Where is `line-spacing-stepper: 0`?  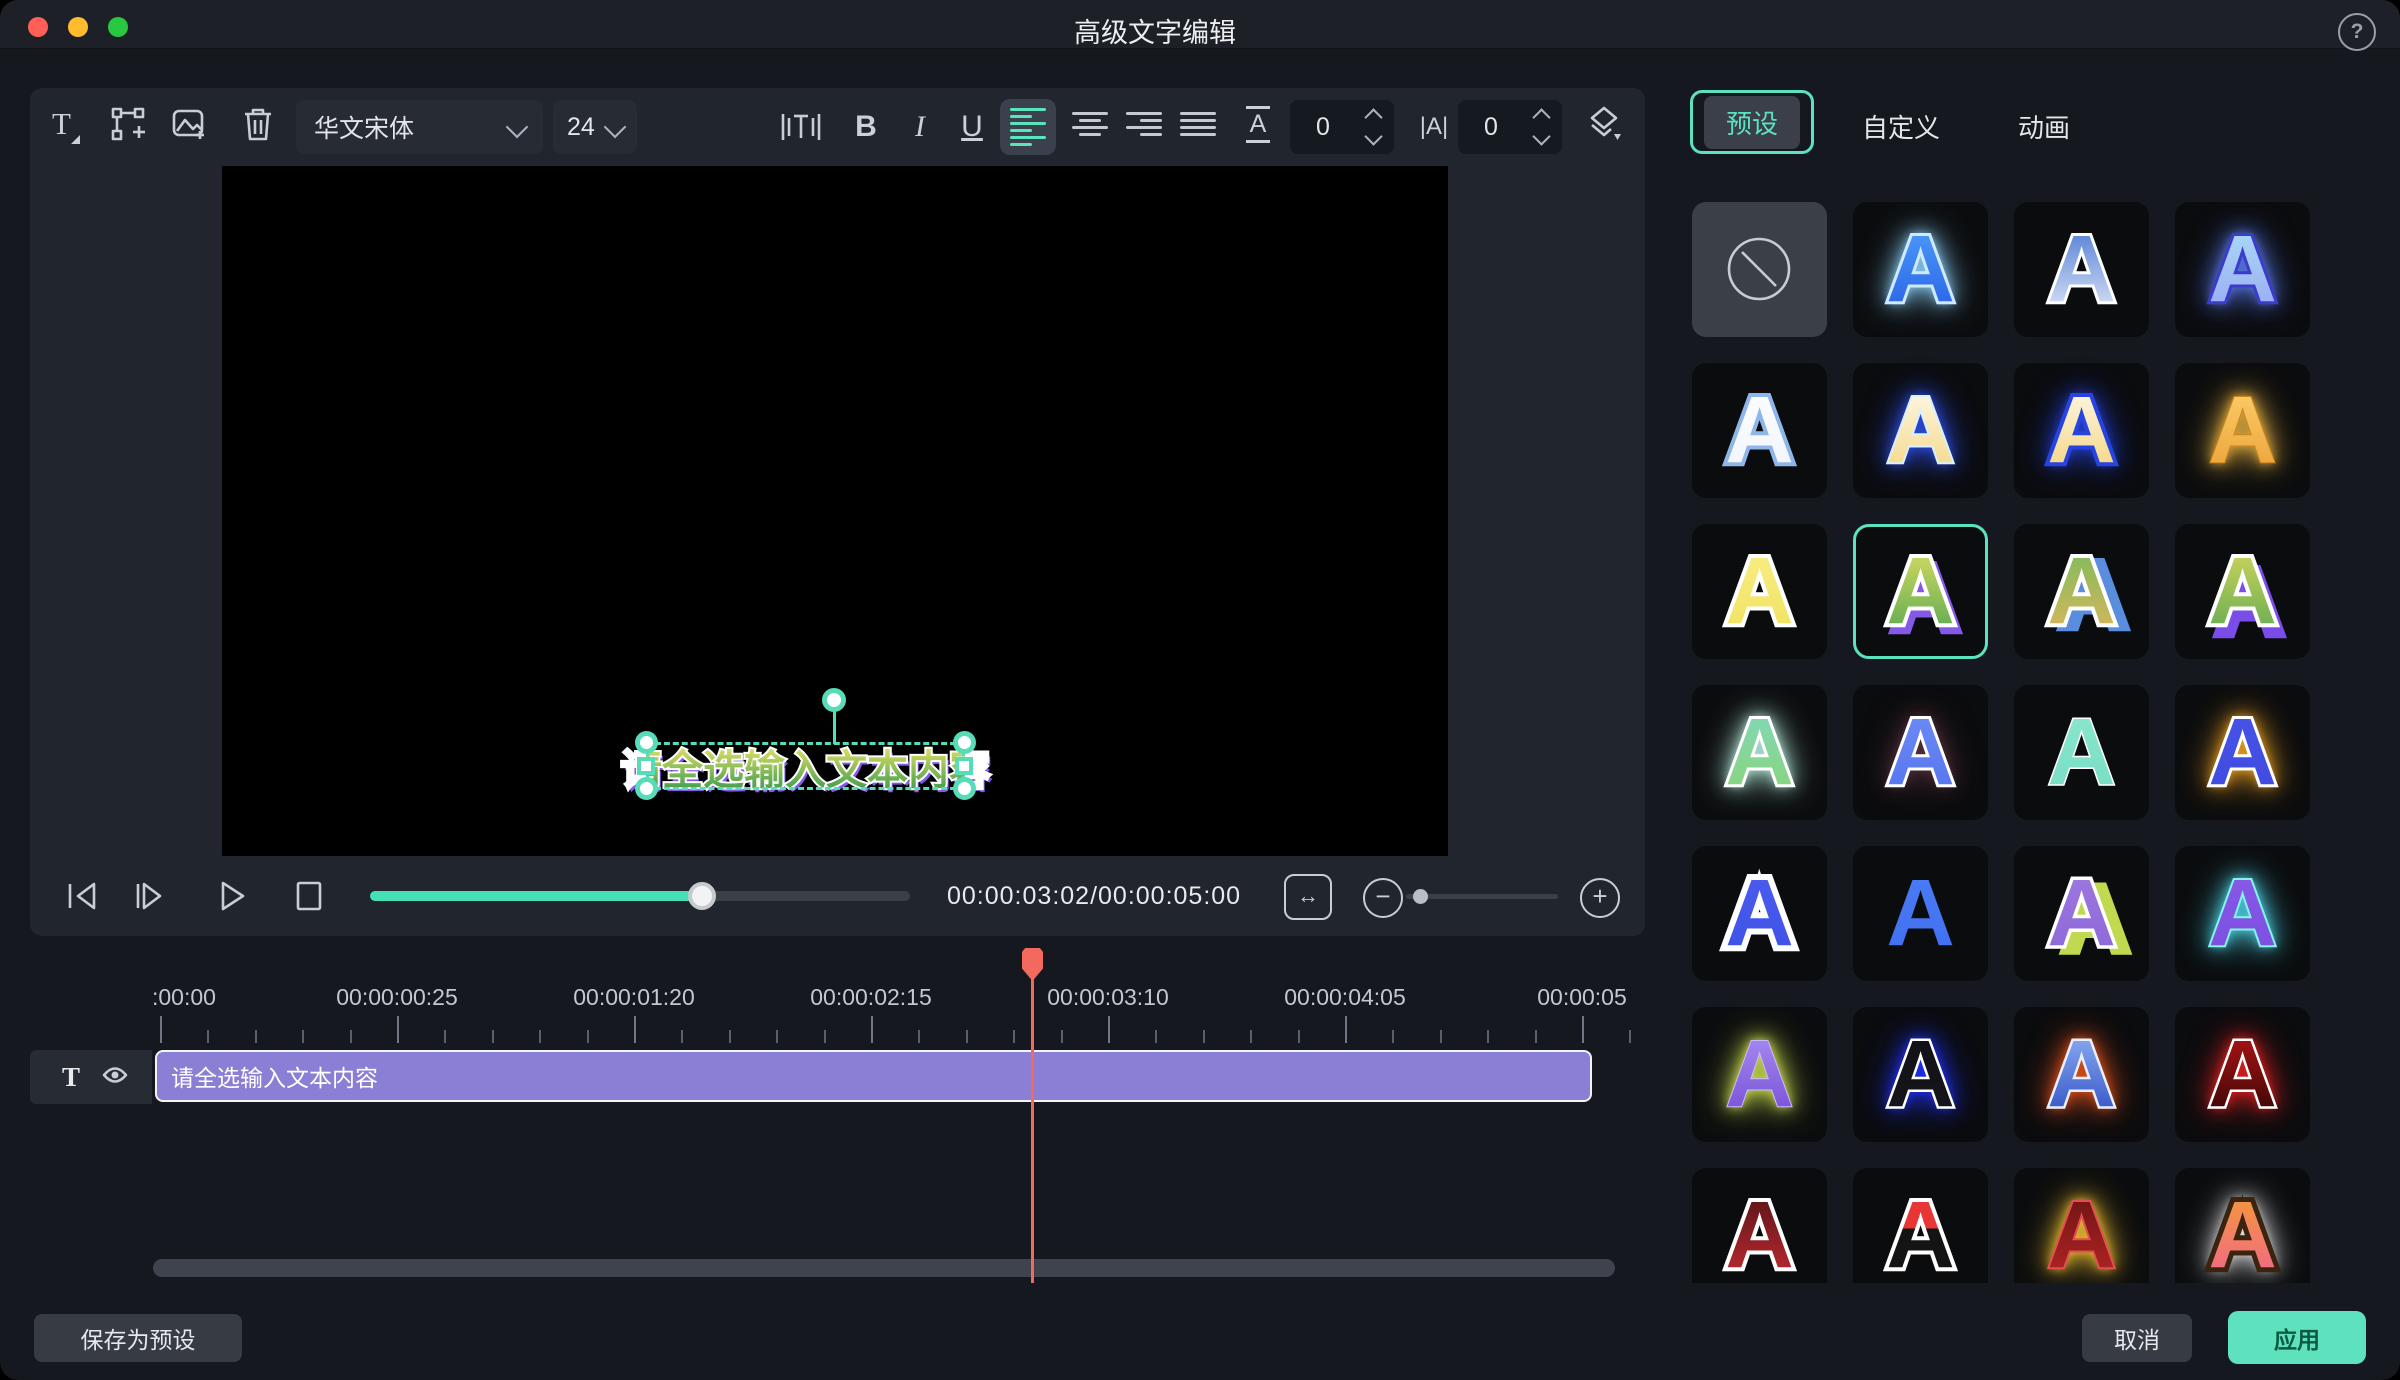 line-spacing-stepper: 0 is located at coordinates (1342, 127).